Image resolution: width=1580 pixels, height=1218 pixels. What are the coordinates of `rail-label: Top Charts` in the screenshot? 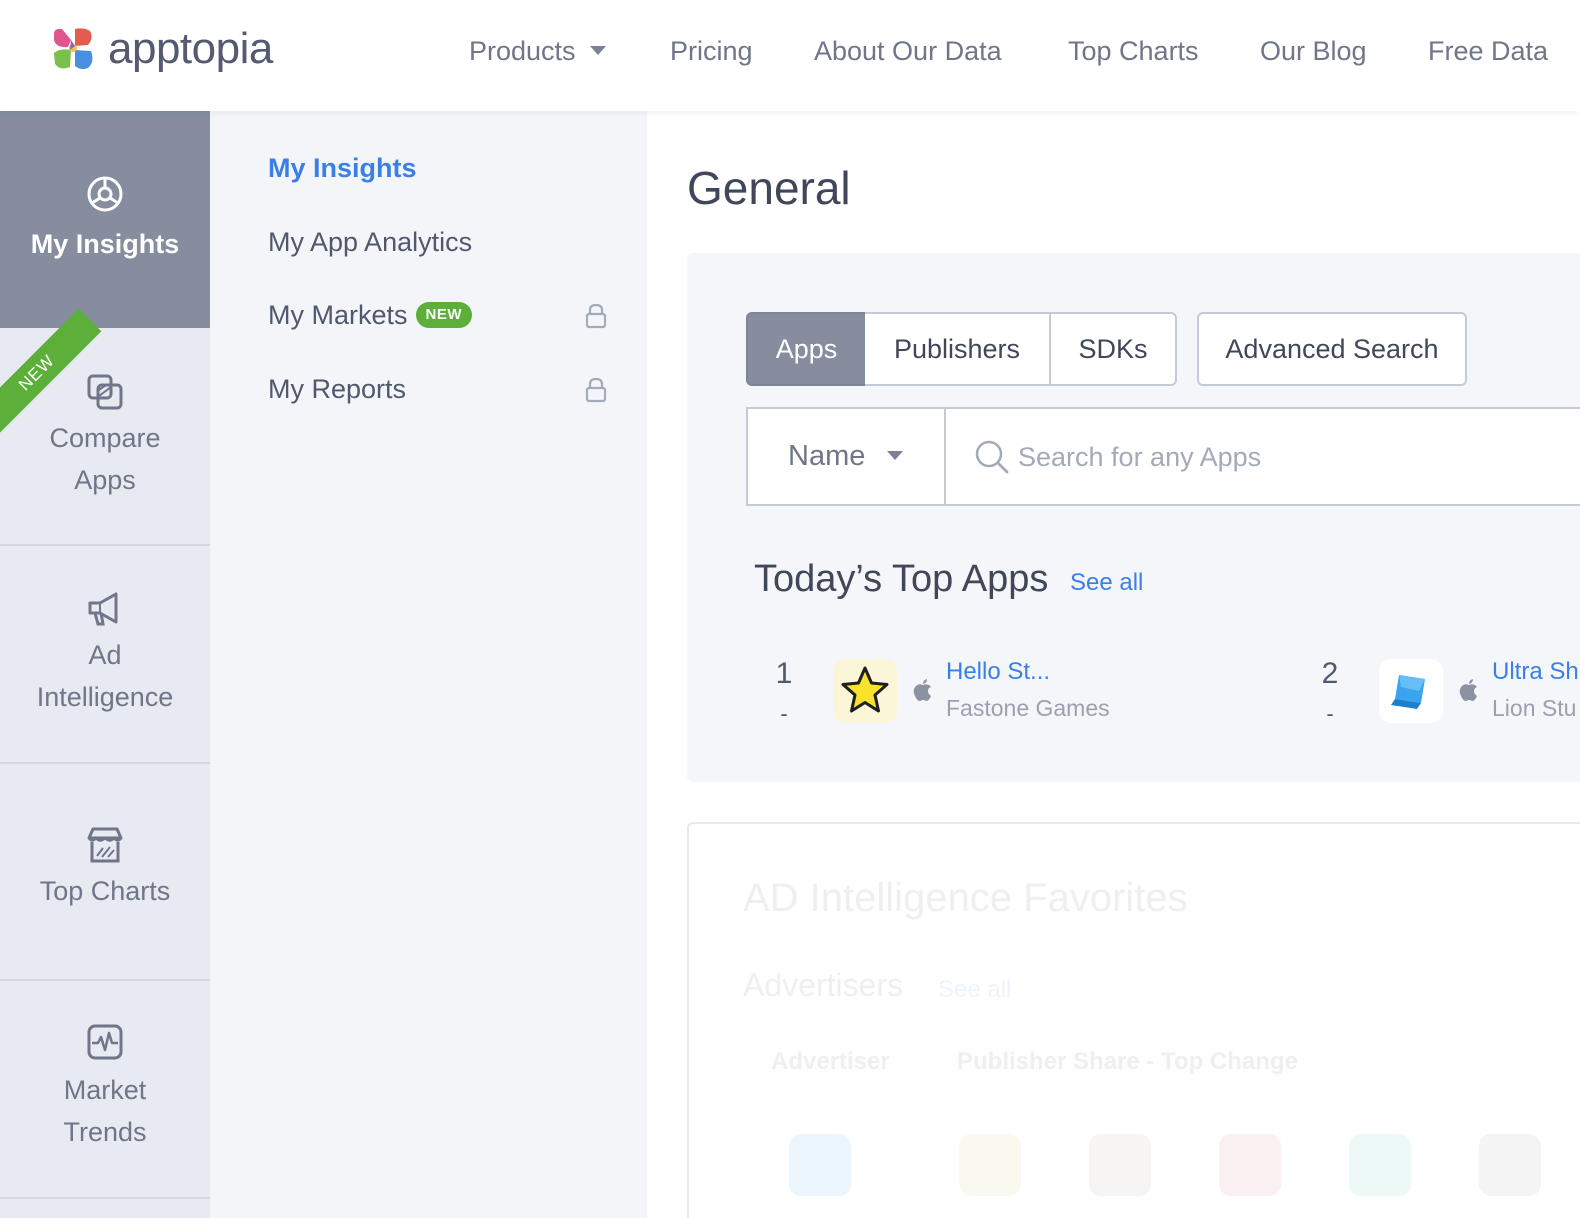 It's located at (105, 891).